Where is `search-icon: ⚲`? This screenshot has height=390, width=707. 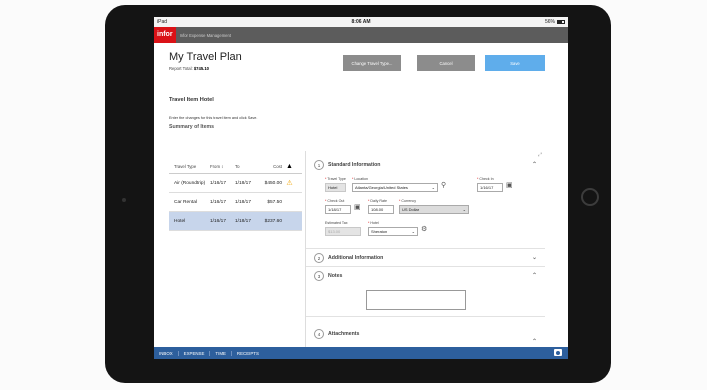
search-icon: ⚲ is located at coordinates (443, 185).